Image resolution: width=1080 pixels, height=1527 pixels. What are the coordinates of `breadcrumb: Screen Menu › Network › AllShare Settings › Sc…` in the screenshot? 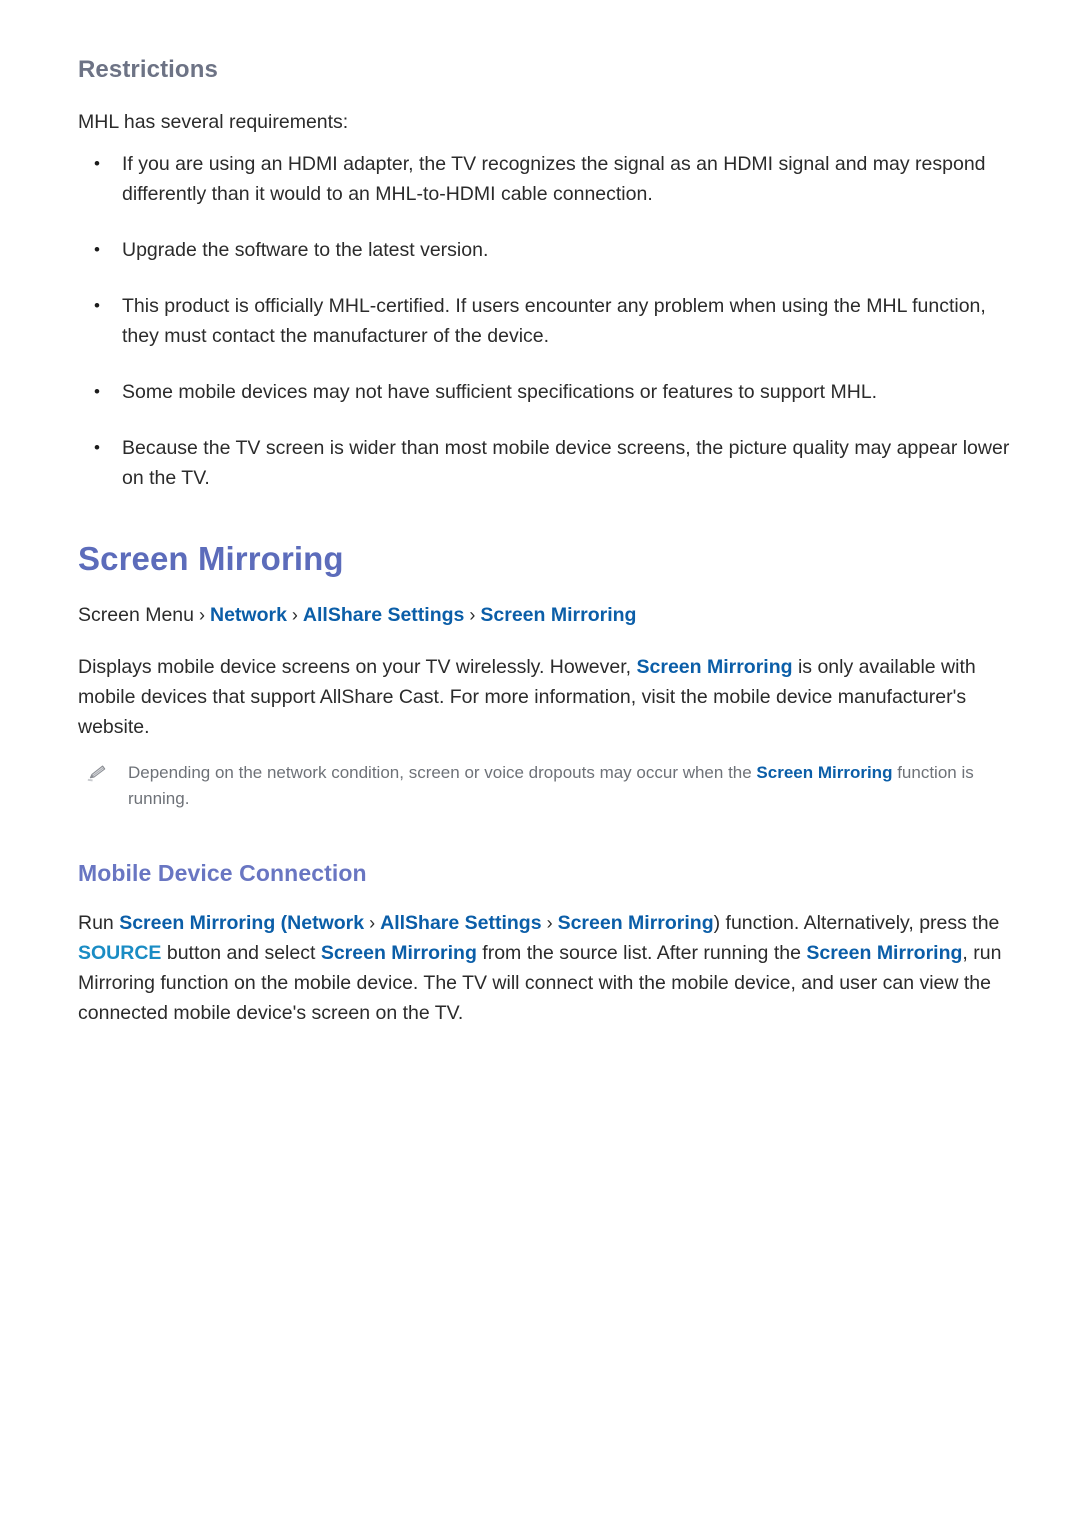 It's located at (553, 615).